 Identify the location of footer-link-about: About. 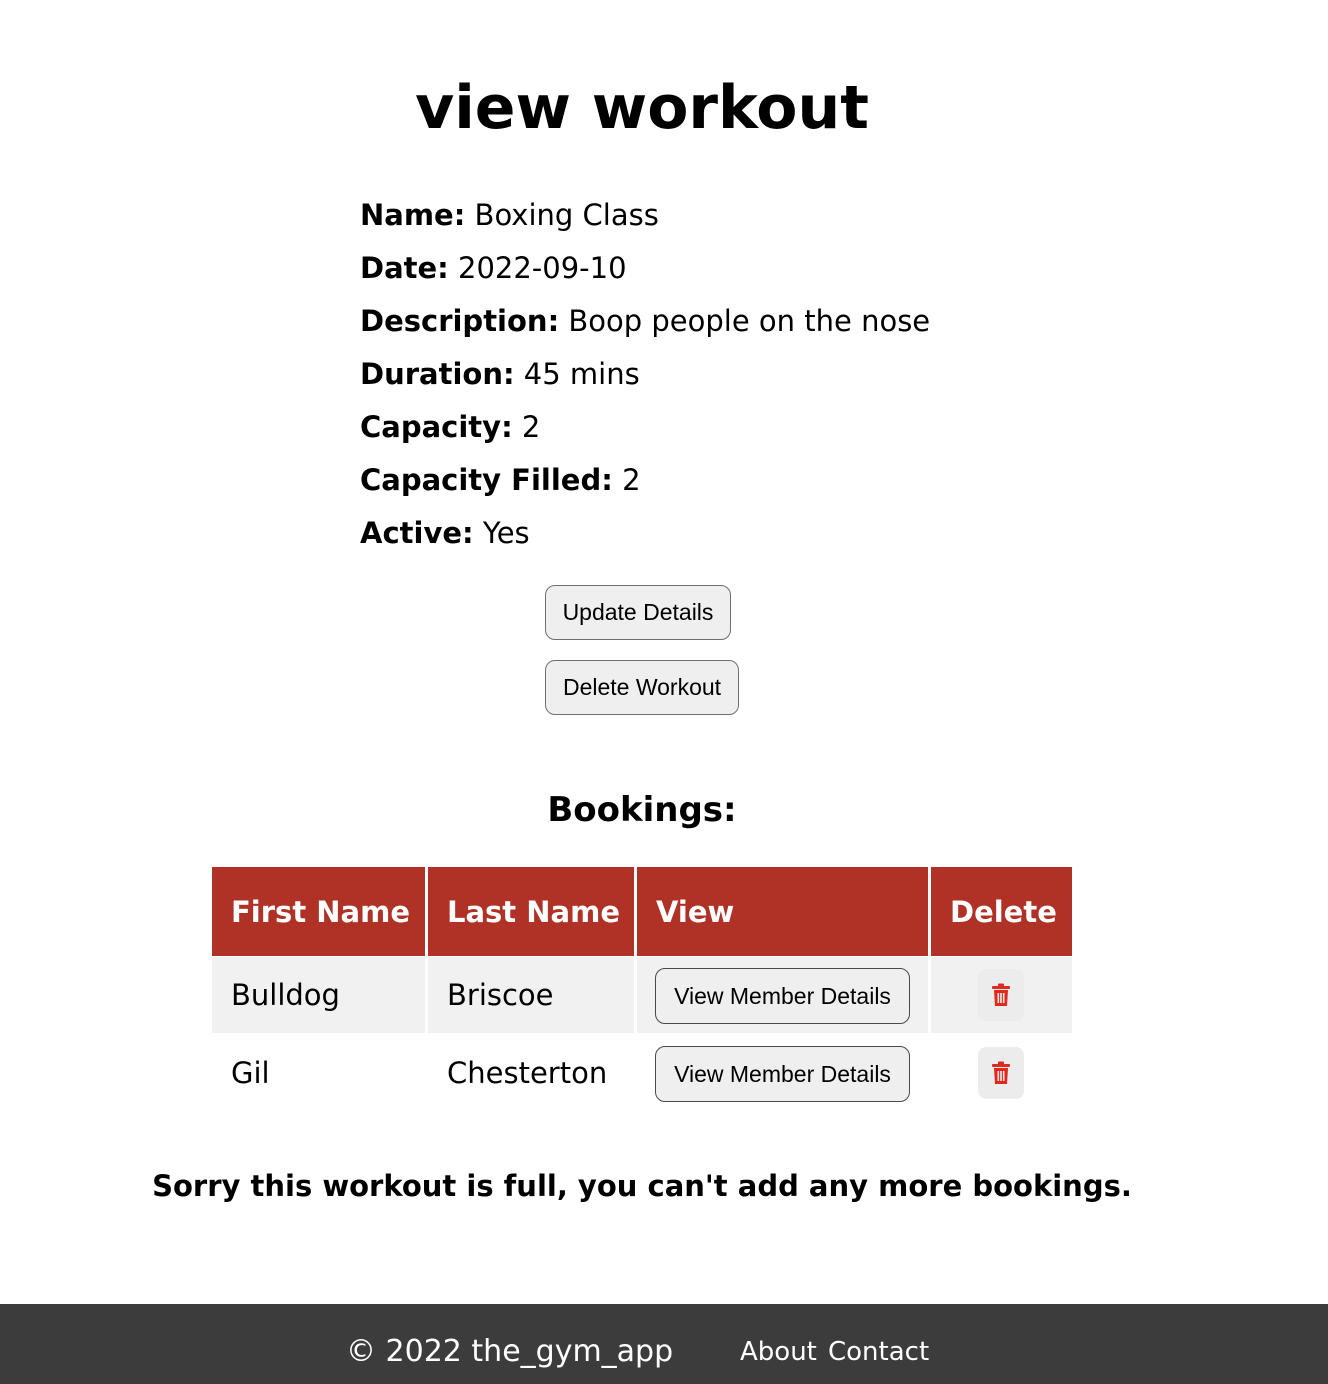
(778, 1352).